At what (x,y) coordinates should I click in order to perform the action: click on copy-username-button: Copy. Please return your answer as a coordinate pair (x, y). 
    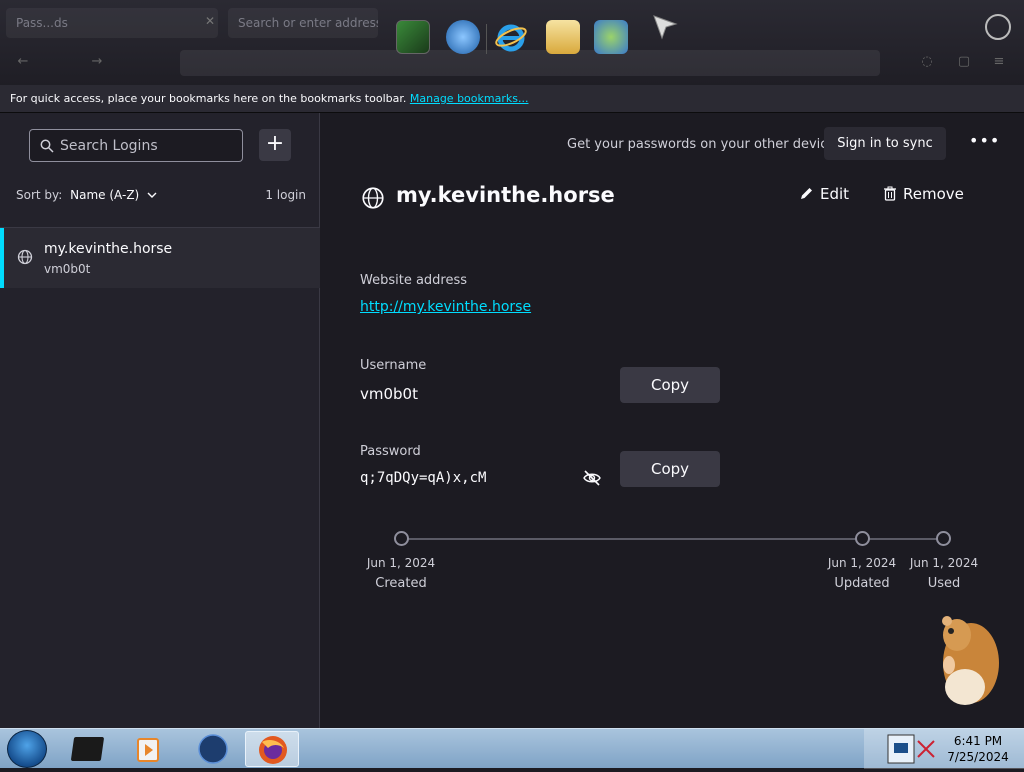
    Looking at the image, I should click on (670, 385).